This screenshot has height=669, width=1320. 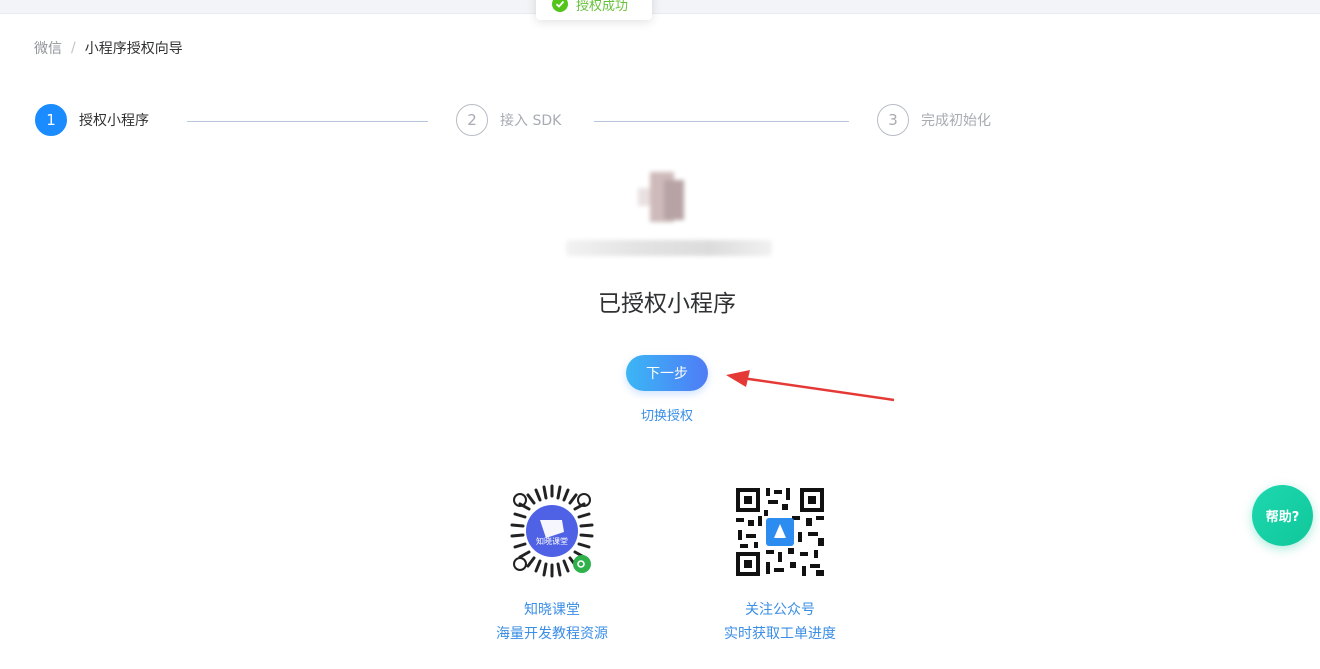 What do you see at coordinates (780, 532) in the screenshot?
I see `wechat-qrcode-icon` at bounding box center [780, 532].